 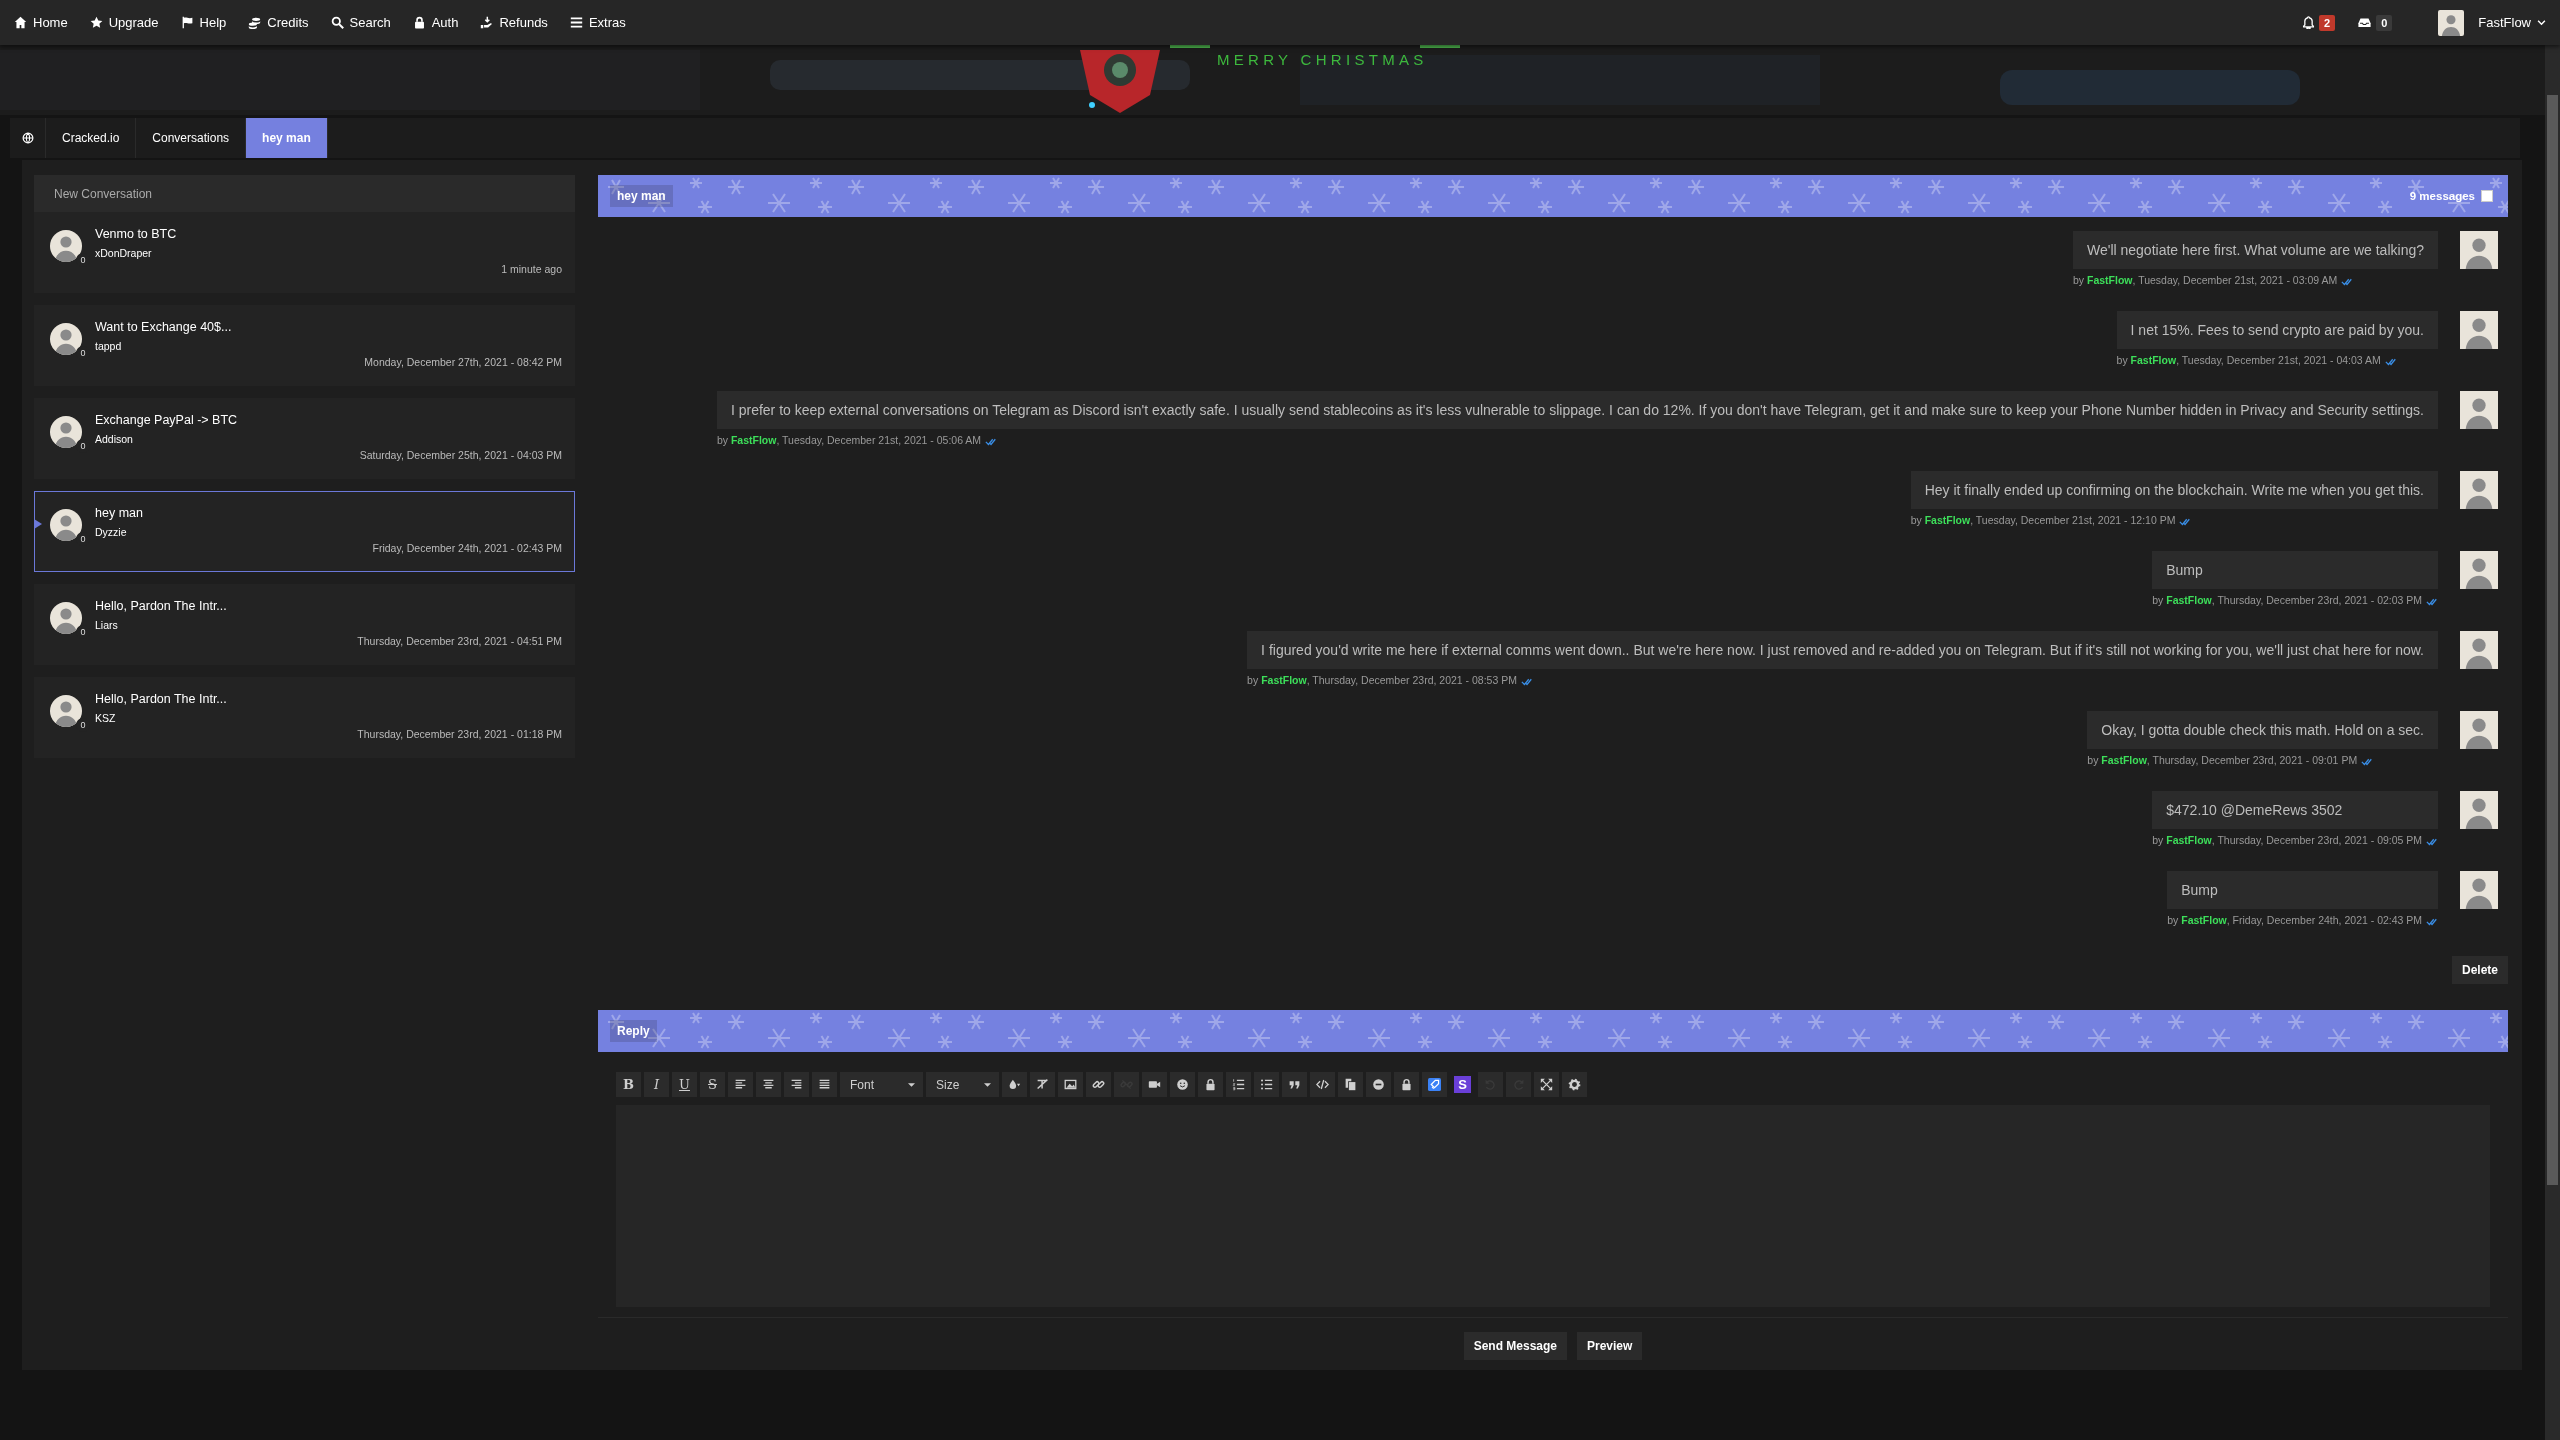 I want to click on conversation-item: 0 Want to Exchange 40$... tappd Monday, December 27th, 2021 - 08:42 PM, so click(x=304, y=345).